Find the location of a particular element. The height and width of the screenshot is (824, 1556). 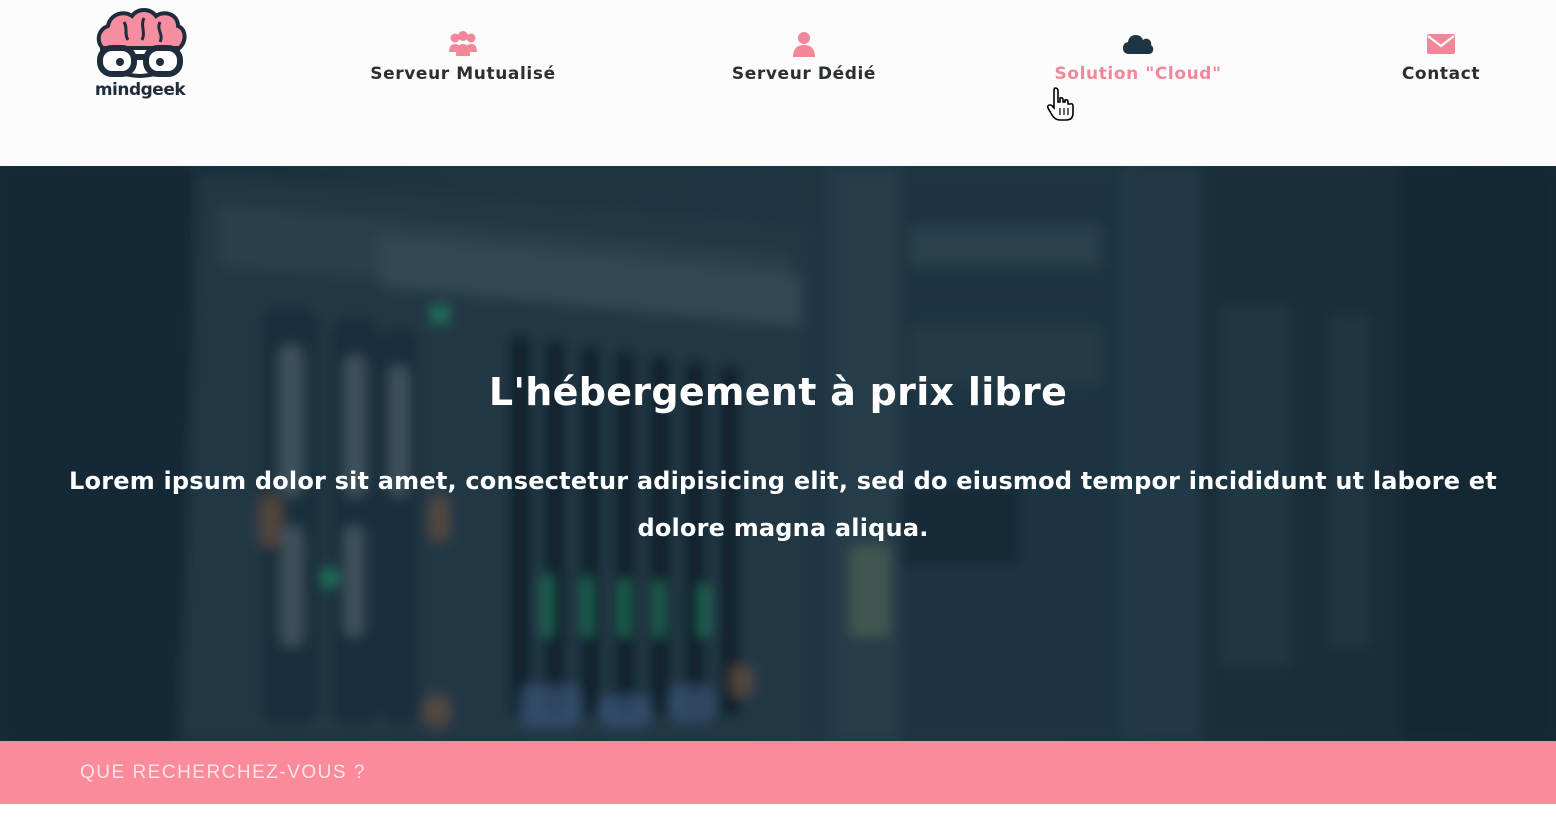

search-input is located at coordinates (780, 772).